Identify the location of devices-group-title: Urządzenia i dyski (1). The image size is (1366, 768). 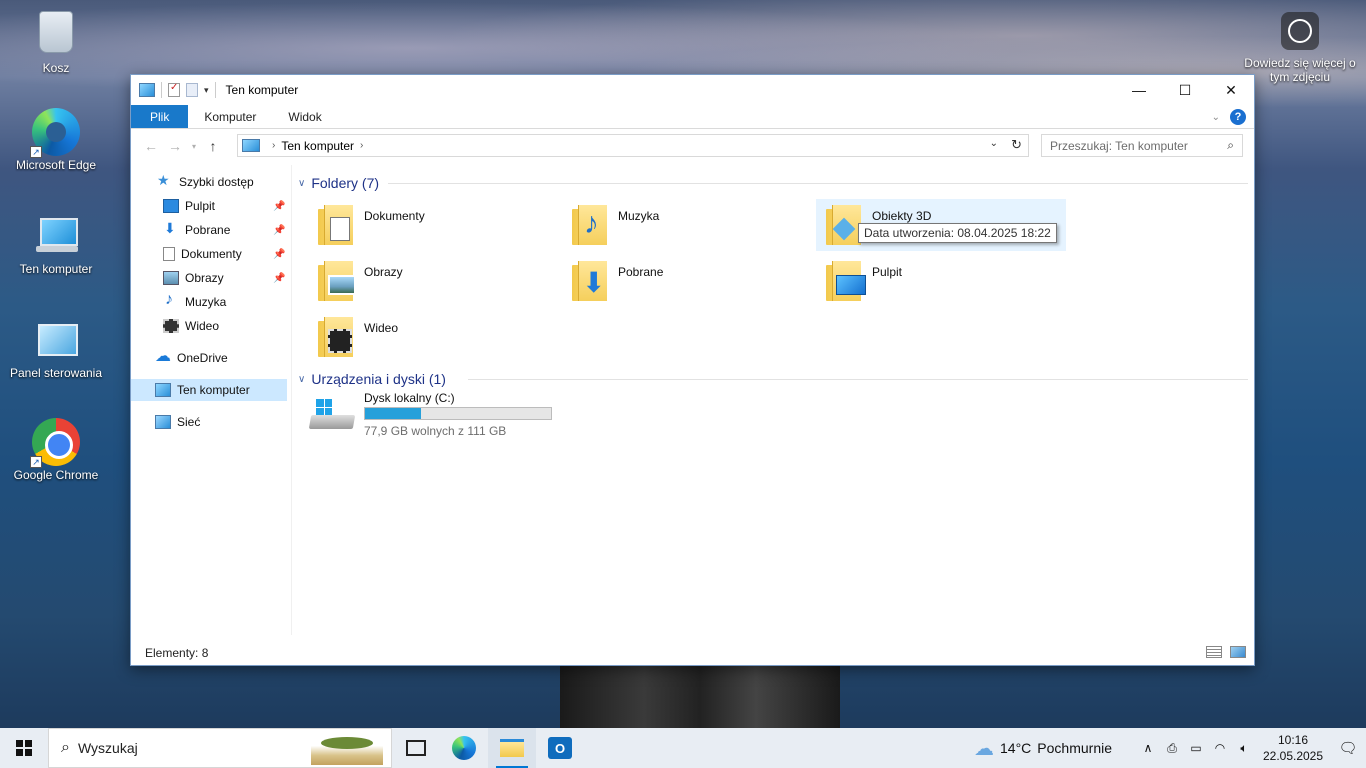
(378, 379).